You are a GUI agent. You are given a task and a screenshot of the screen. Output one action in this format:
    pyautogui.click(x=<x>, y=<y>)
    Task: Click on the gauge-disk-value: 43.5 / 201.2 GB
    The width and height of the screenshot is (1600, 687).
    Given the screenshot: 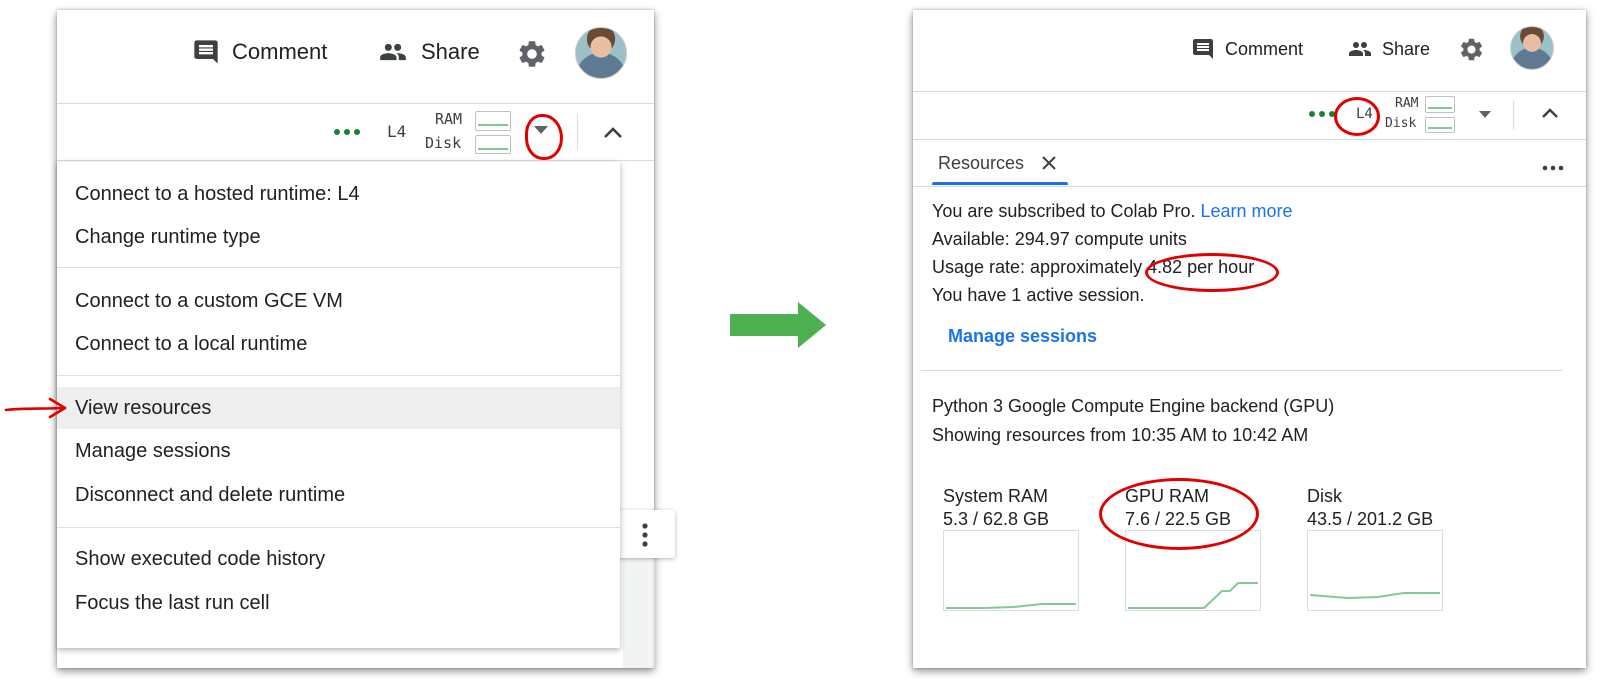 What is the action you would take?
    pyautogui.click(x=1370, y=519)
    